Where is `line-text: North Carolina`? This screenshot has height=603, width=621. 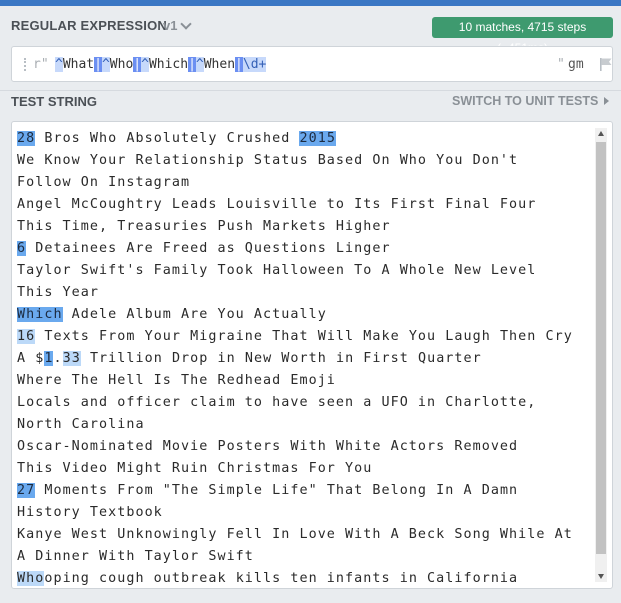 line-text: North Carolina is located at coordinates (81, 424).